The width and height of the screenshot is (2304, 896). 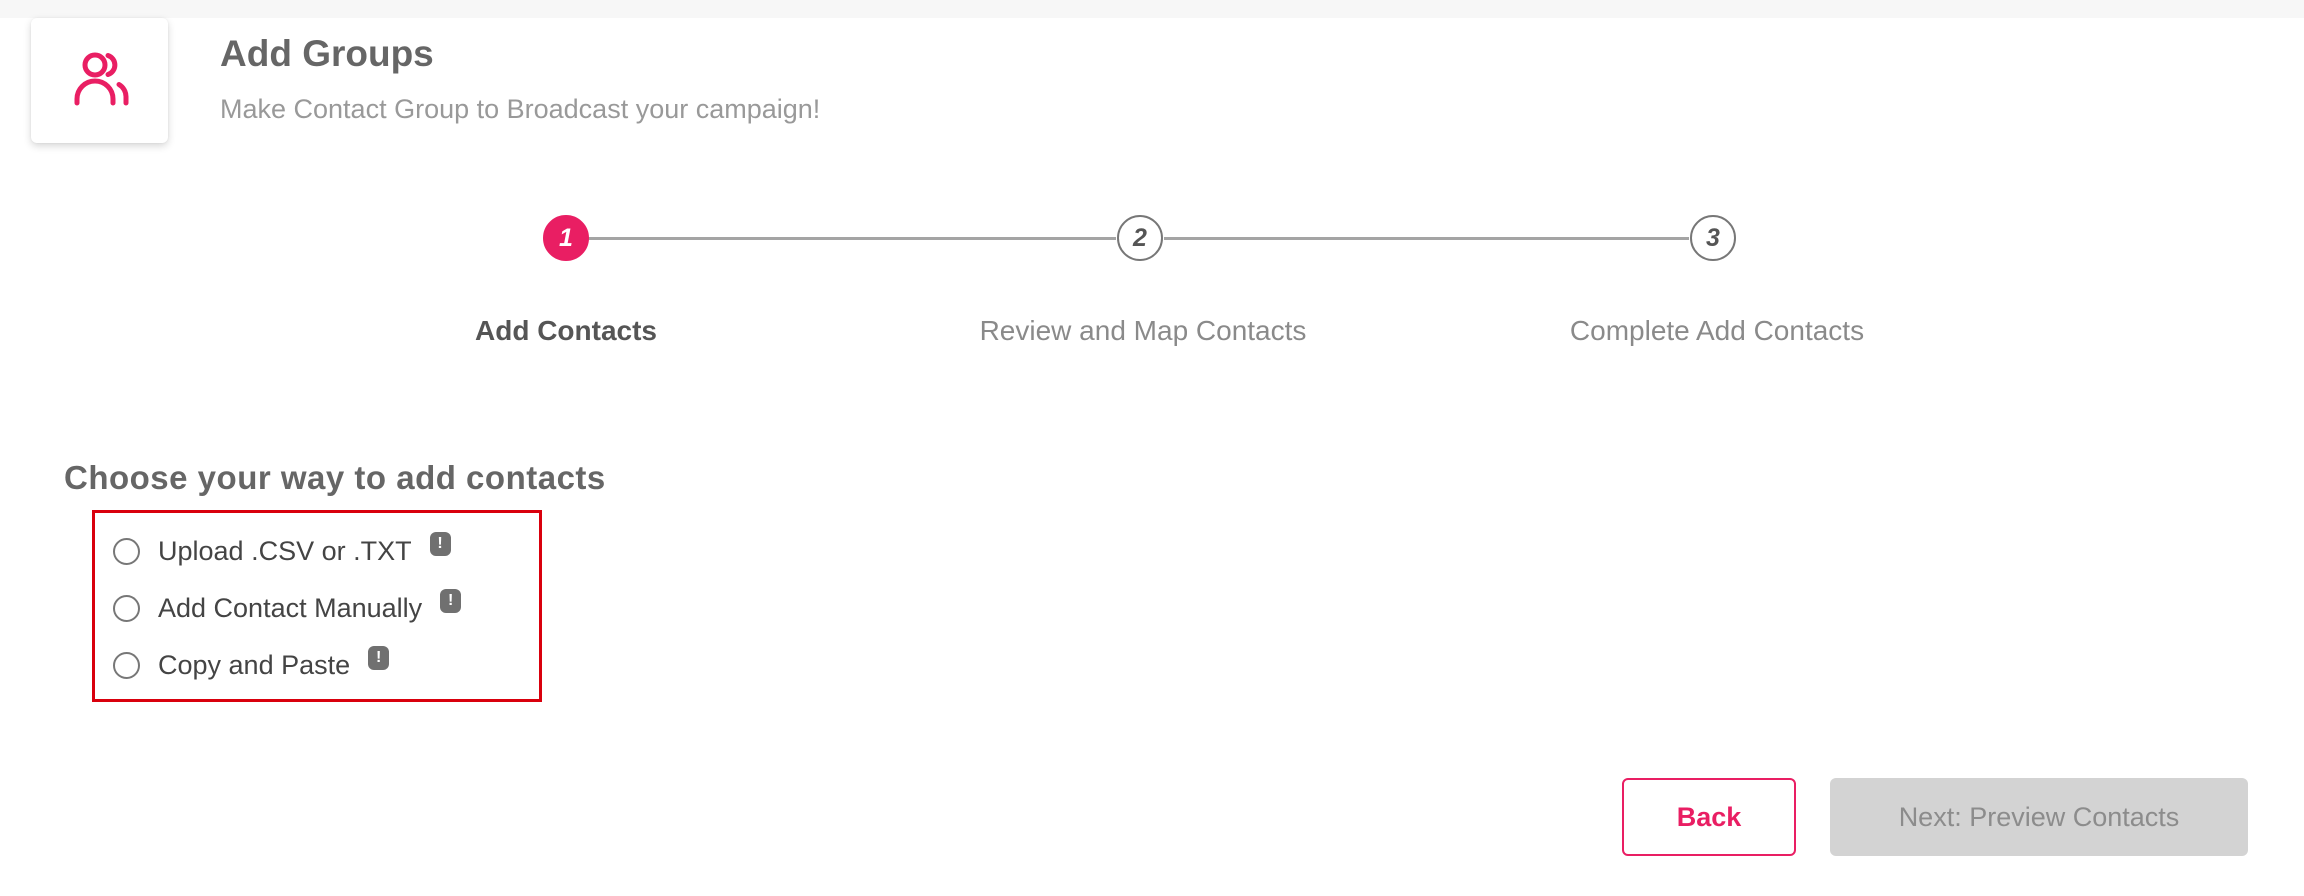 I want to click on option-copy-and-paste: Copy and Paste !, so click(x=251, y=665).